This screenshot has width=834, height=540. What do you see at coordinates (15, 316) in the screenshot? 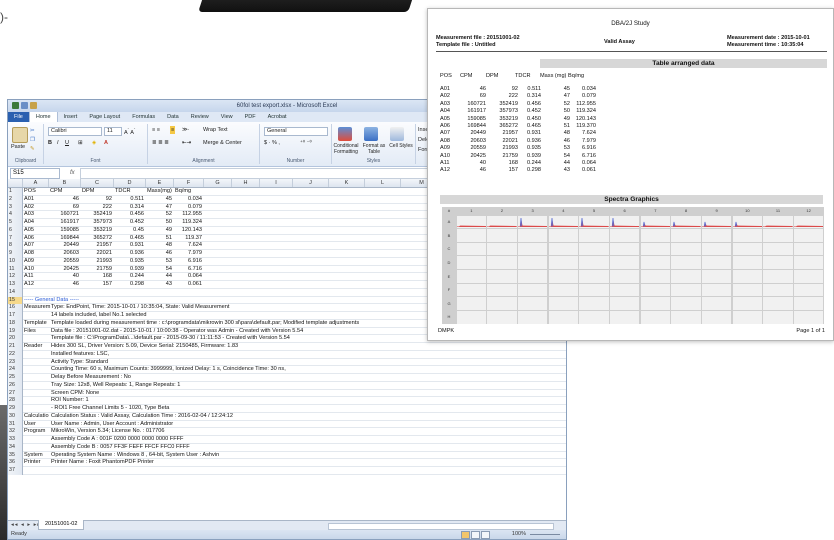
I see `row-number: 17` at bounding box center [15, 316].